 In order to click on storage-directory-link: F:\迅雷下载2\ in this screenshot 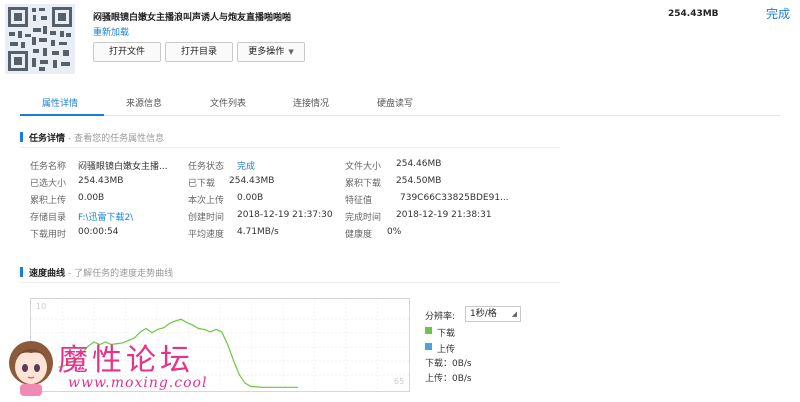, I will do `click(105, 216)`.